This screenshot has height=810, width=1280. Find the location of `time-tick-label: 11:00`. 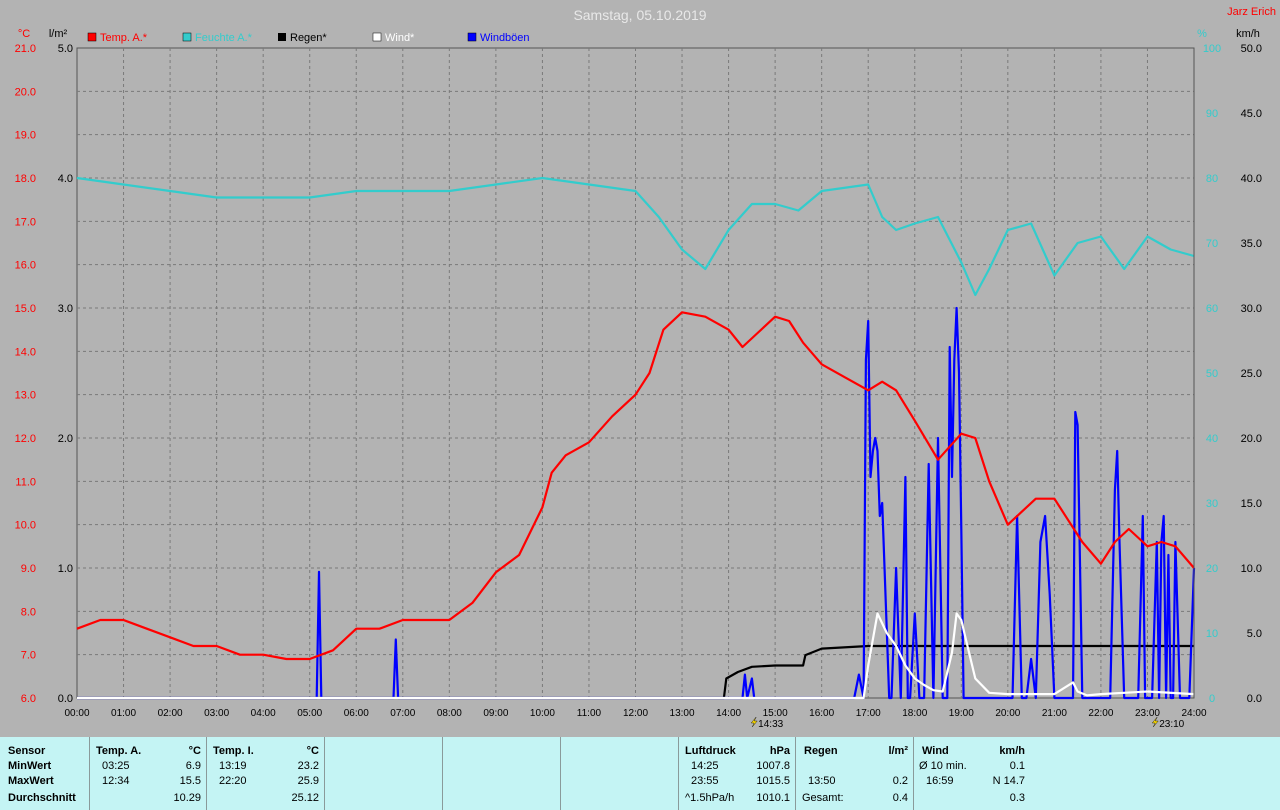

time-tick-label: 11:00 is located at coordinates (589, 713).